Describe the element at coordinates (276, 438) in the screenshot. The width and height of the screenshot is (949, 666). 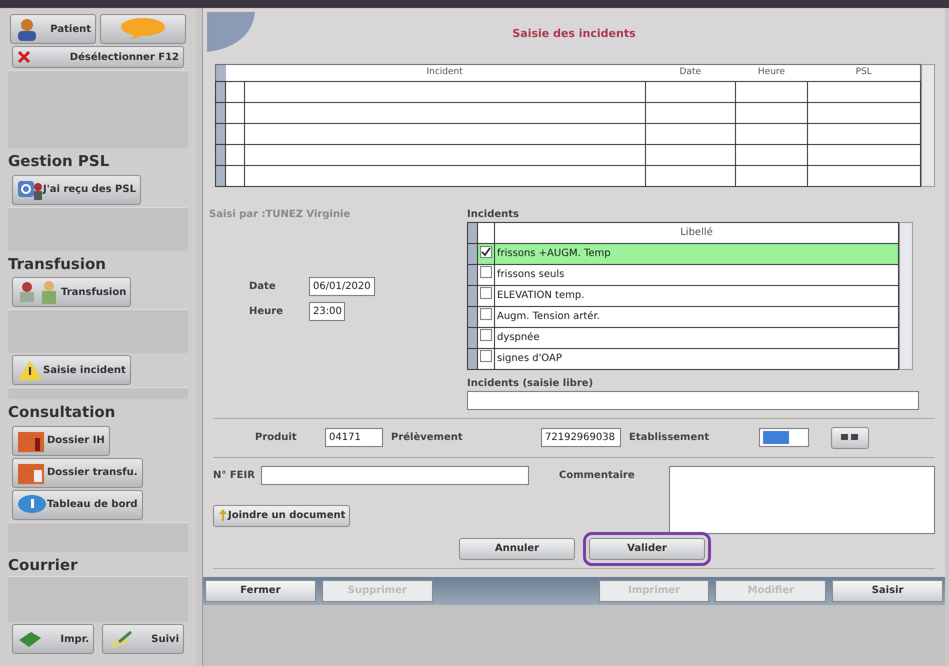
I see `field-label: Produit` at that location.